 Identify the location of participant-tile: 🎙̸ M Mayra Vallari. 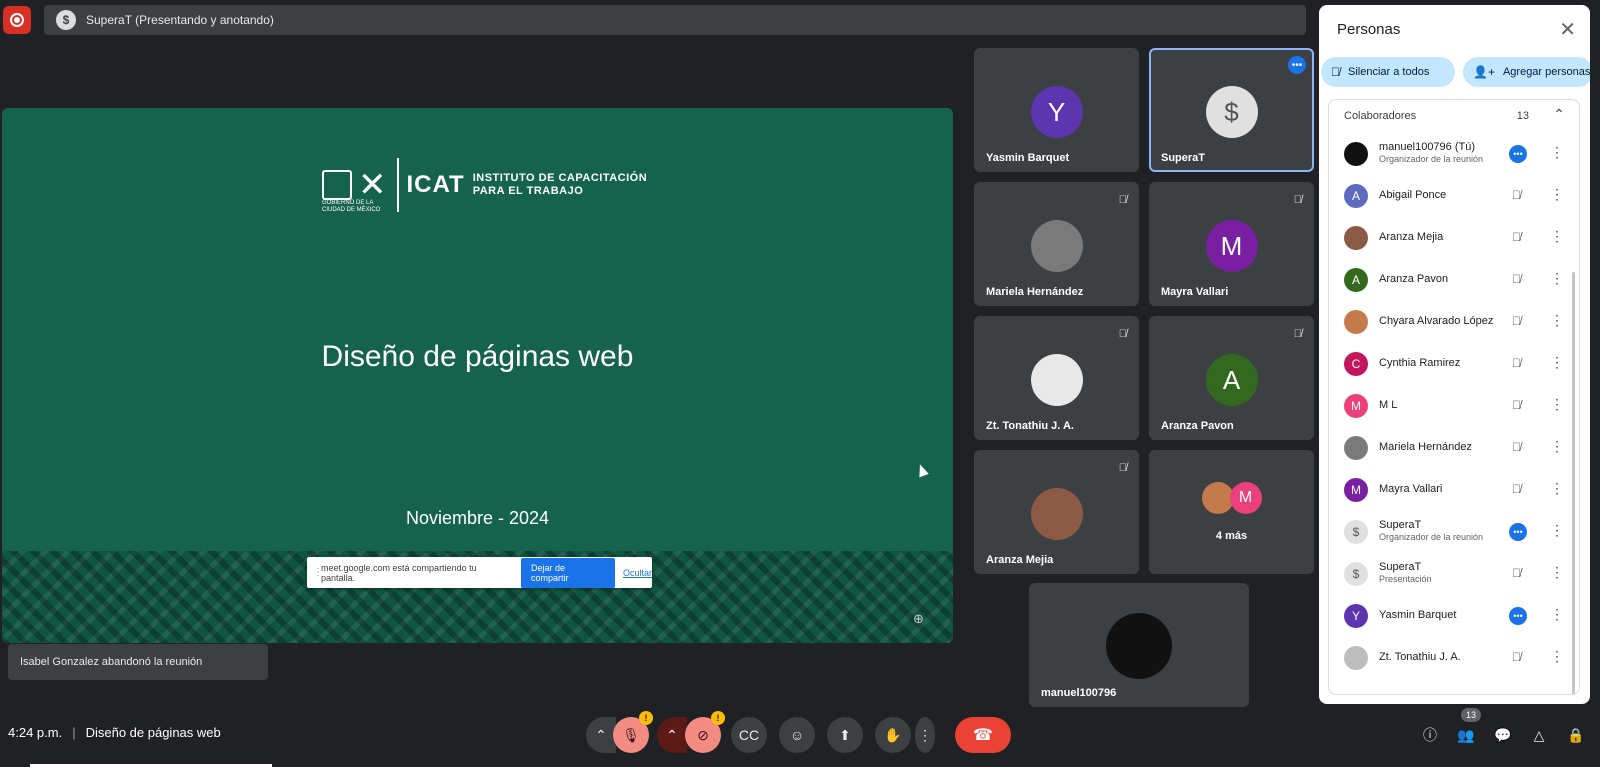
(1231, 244).